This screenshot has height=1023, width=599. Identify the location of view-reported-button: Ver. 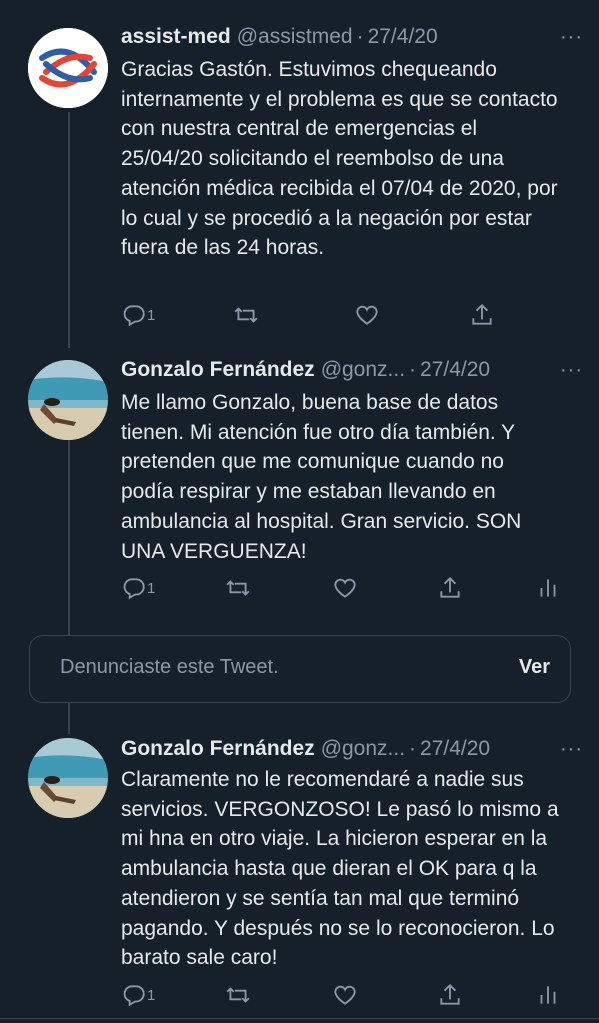
(534, 667).